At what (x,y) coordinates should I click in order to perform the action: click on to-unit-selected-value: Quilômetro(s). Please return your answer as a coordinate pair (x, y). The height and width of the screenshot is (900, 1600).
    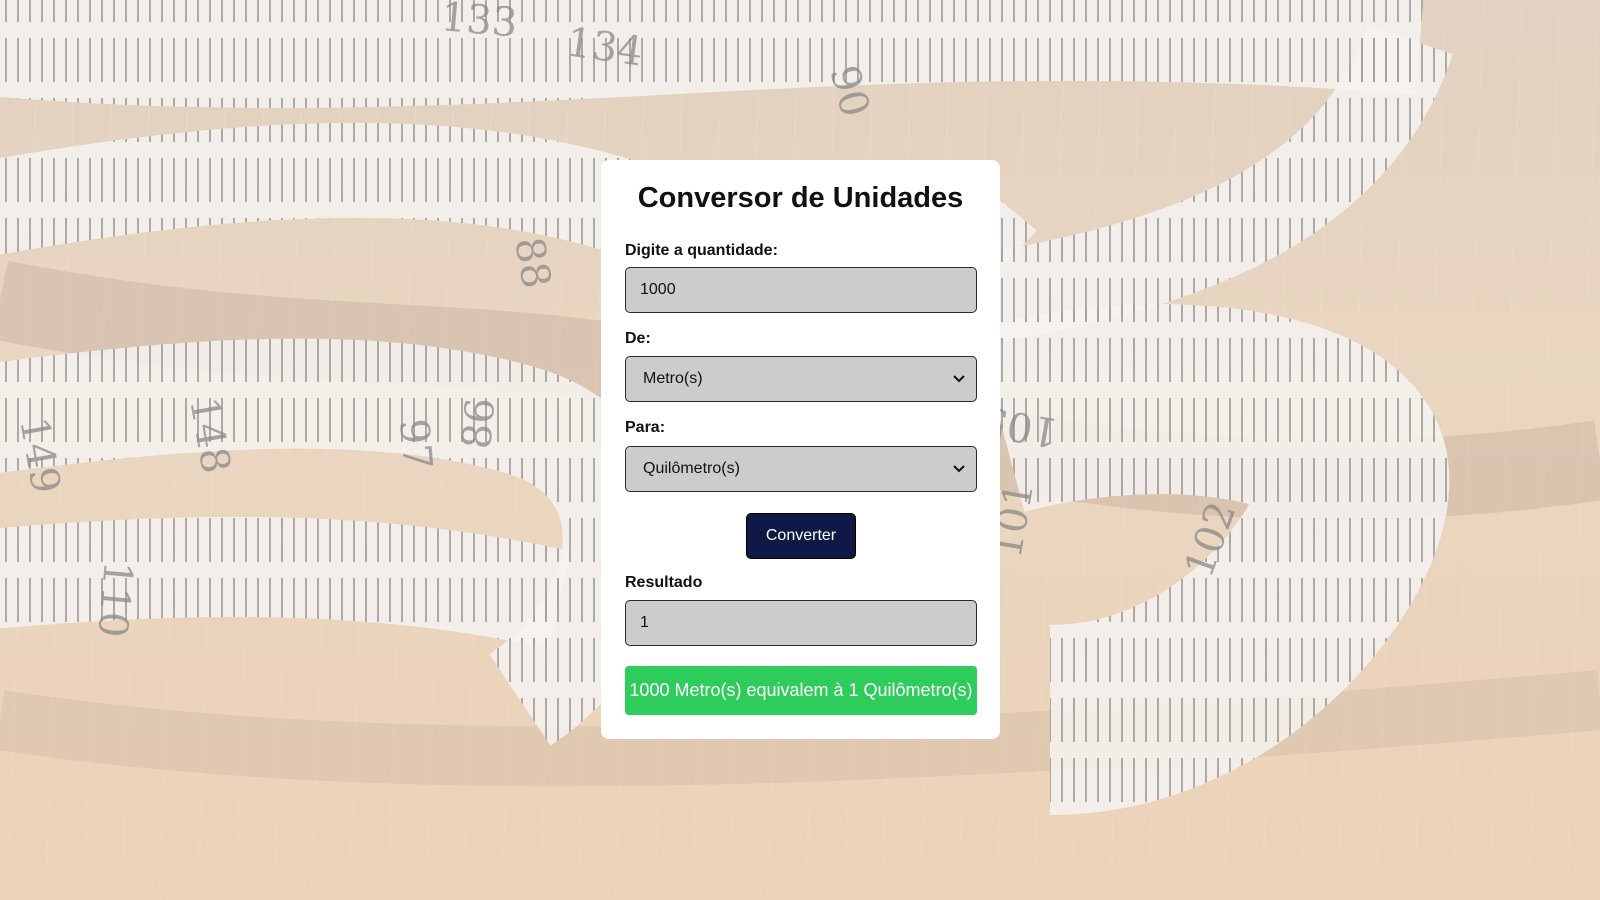
    Looking at the image, I should click on (691, 468).